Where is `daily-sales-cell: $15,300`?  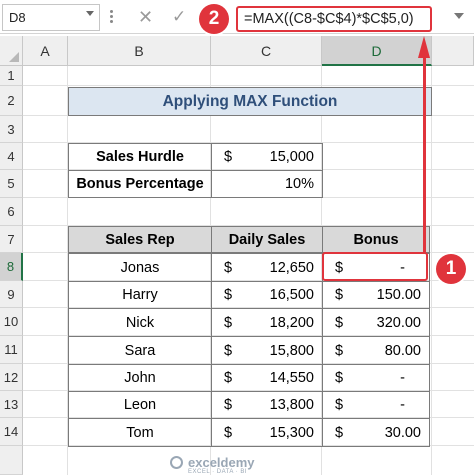
daily-sales-cell: $15,300 is located at coordinates (267, 432).